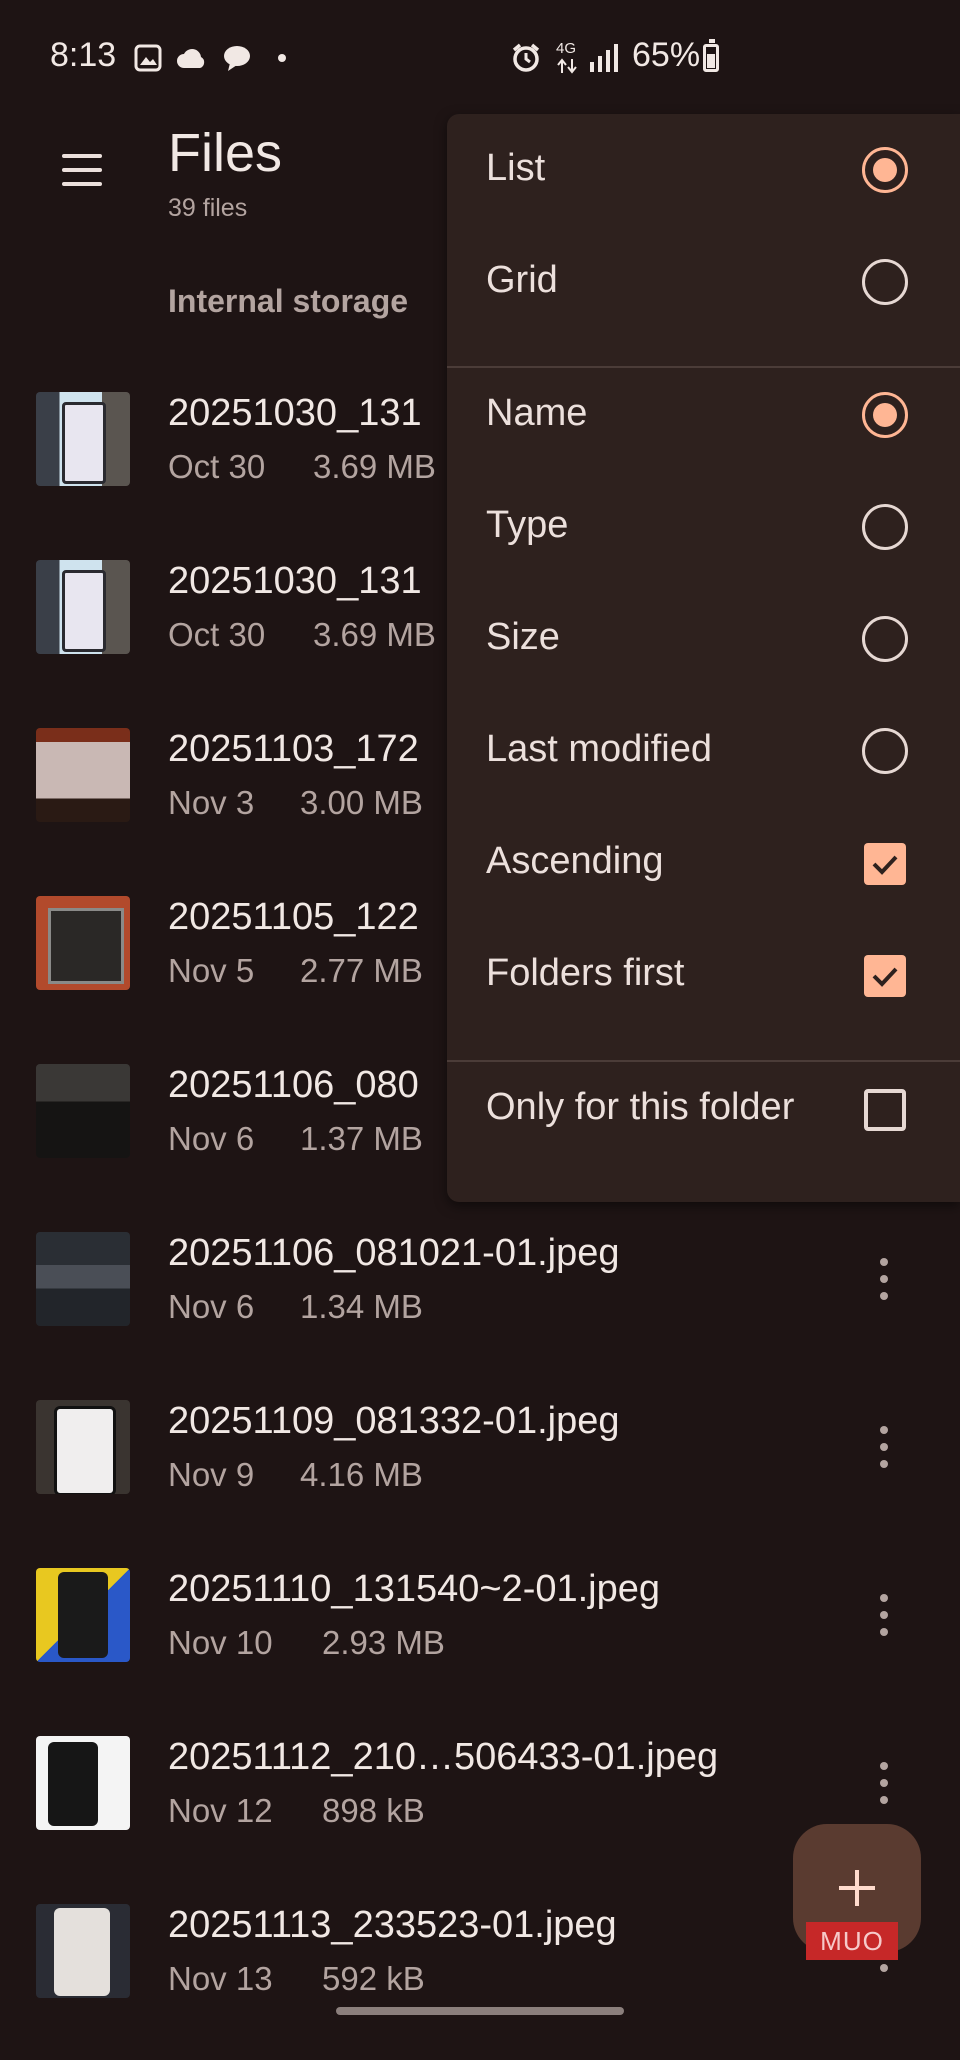  I want to click on file-name: 20251105_122, so click(293, 917).